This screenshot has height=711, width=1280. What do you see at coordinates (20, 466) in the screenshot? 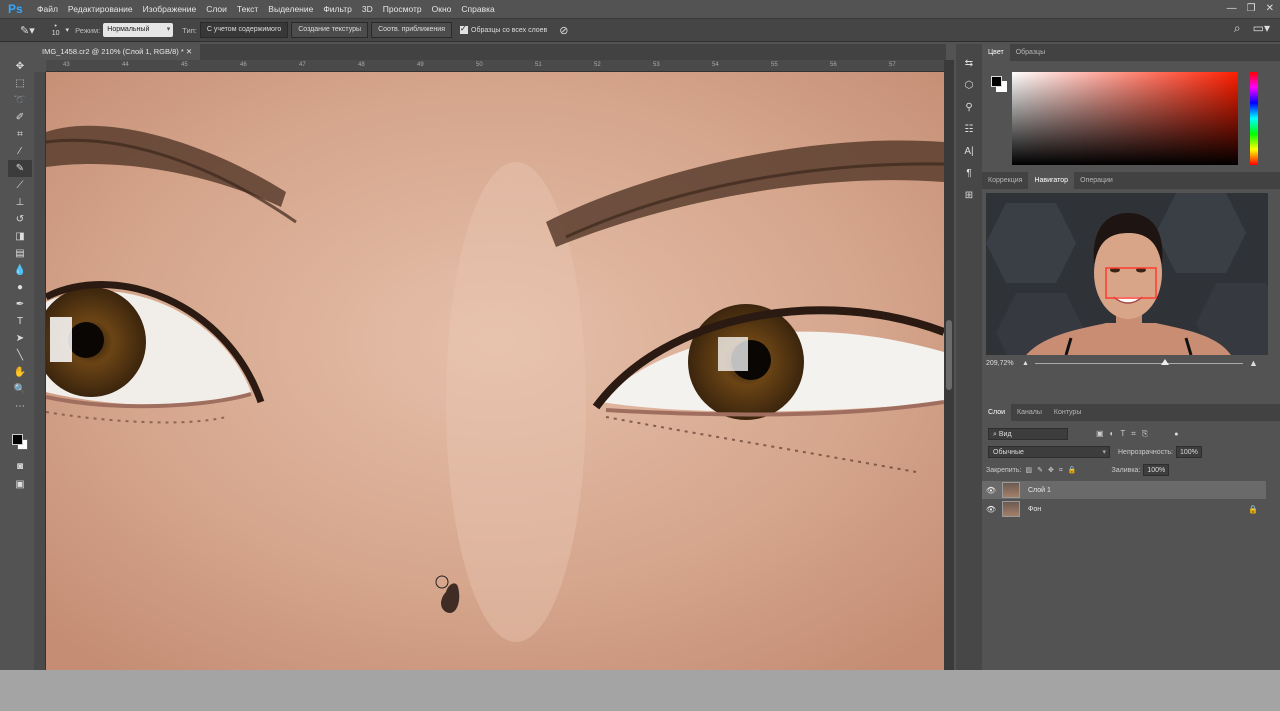
I see `quick-mask-icon: ◙` at bounding box center [20, 466].